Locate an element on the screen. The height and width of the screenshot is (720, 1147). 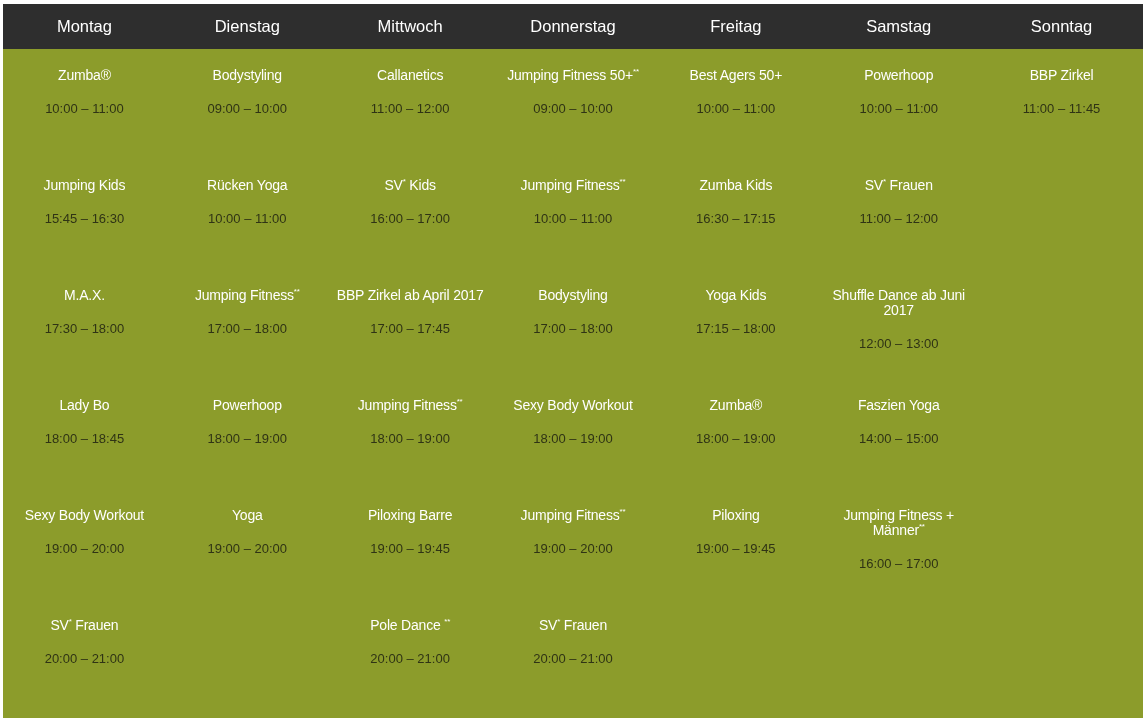
class-title: BBP Zirkel is located at coordinates (1061, 75).